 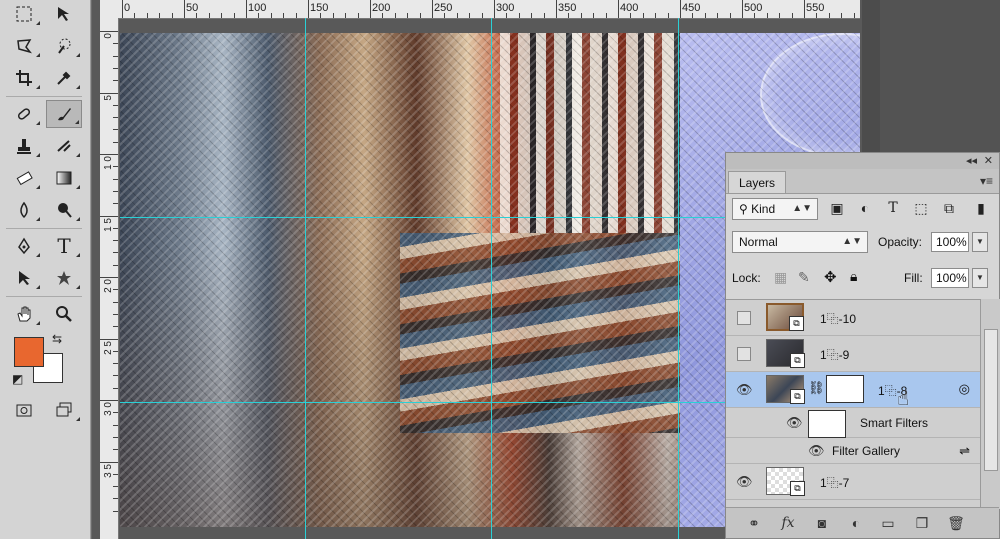 What do you see at coordinates (950, 278) in the screenshot?
I see `fill-field: 100%` at bounding box center [950, 278].